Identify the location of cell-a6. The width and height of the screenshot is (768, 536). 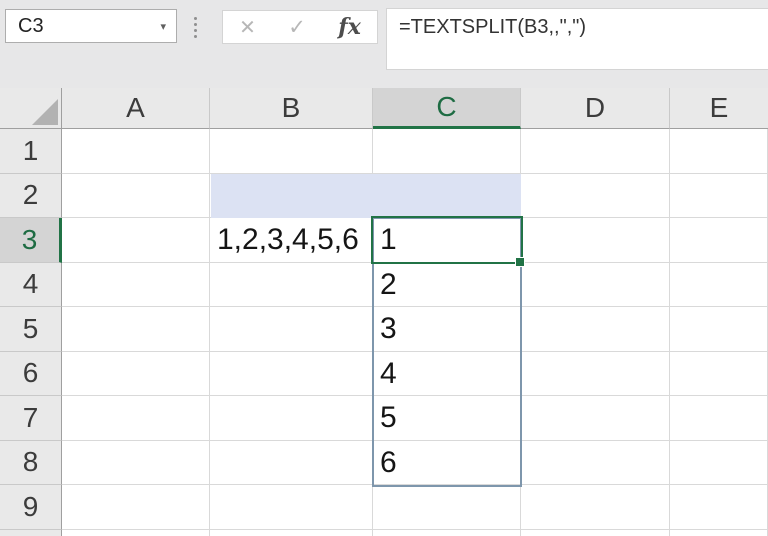
(136, 373).